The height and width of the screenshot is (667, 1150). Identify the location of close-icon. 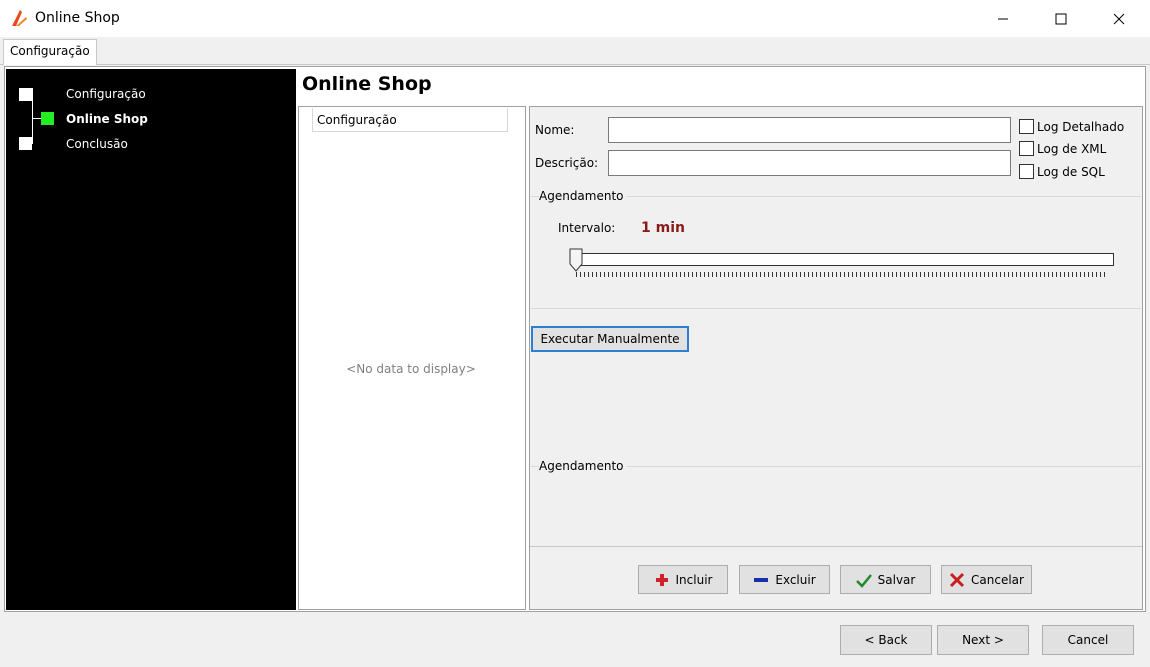
(1119, 18).